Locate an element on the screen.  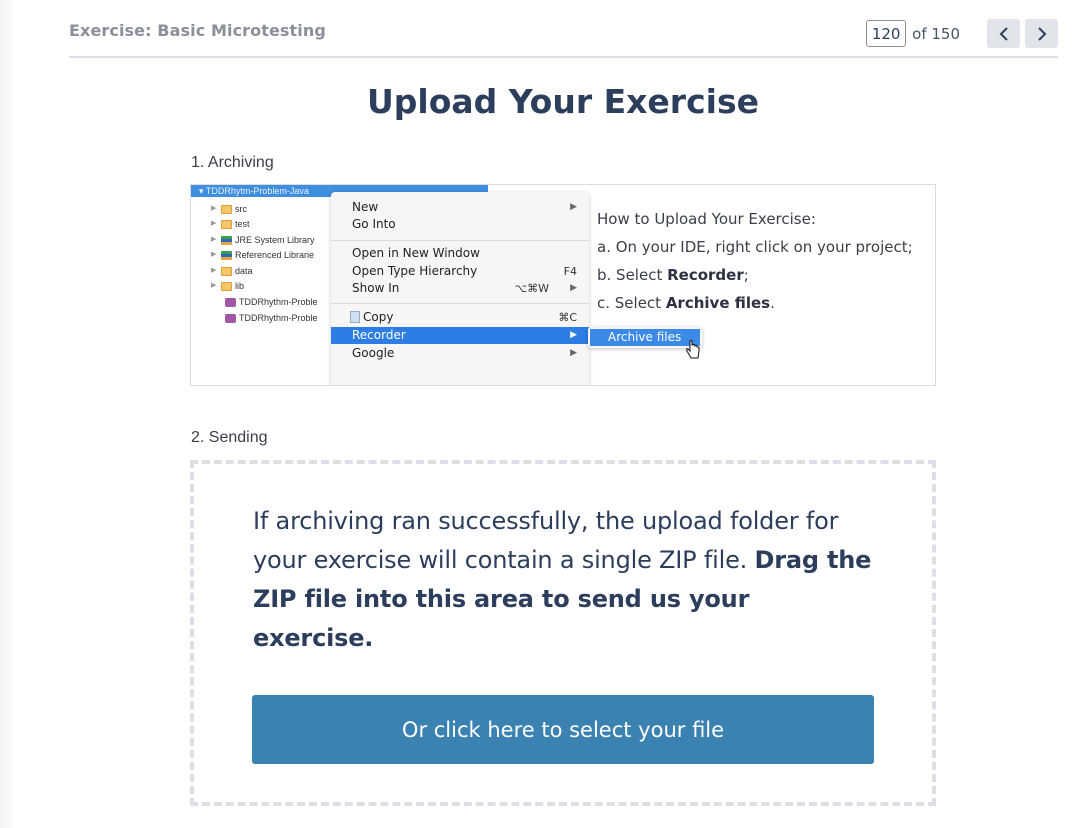
step-sending-label: 2. Sending is located at coordinates (229, 437).